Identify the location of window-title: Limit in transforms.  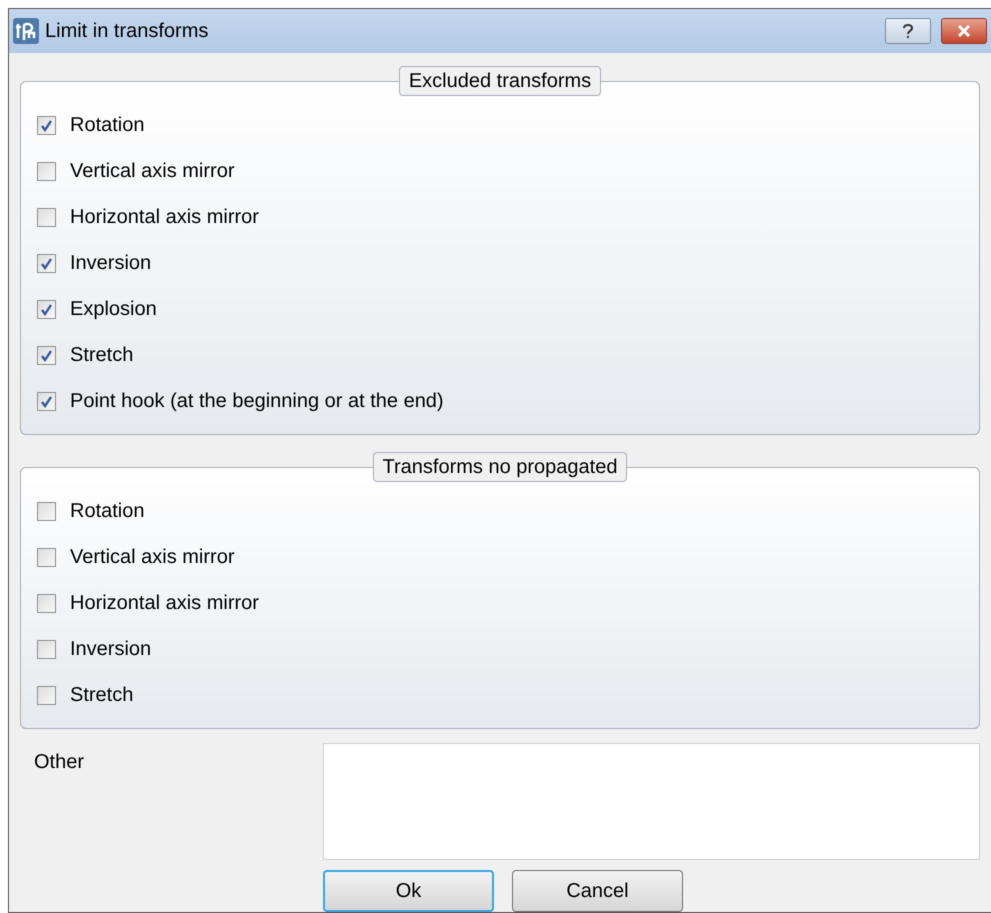
(127, 31).